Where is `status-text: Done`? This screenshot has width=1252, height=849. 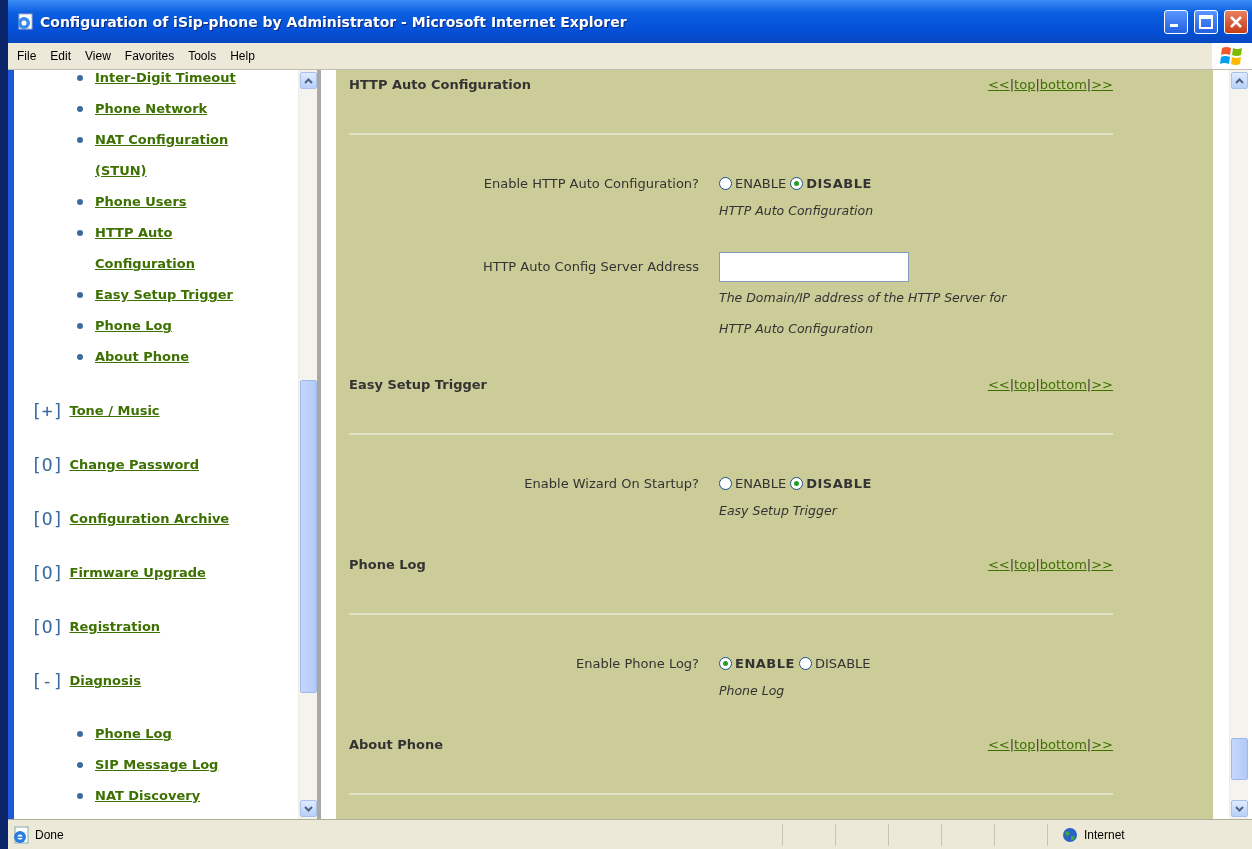
status-text: Done is located at coordinates (50, 834).